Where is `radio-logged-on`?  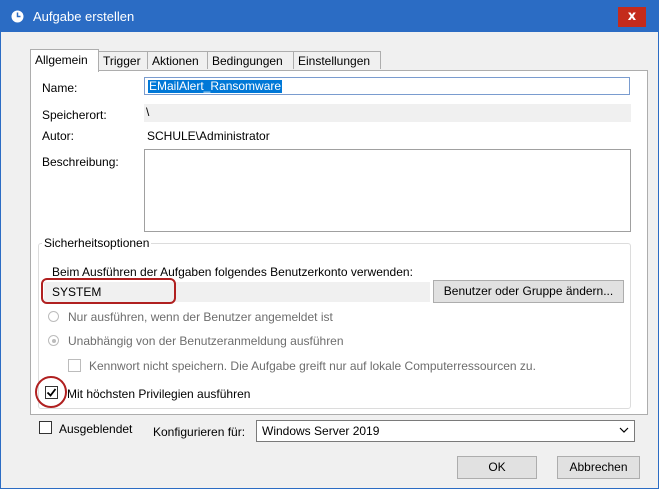
radio-logged-on is located at coordinates (53, 316).